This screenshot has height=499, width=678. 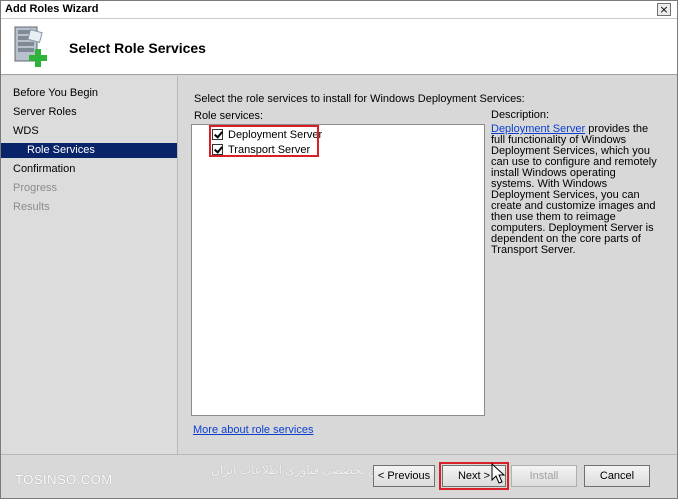 What do you see at coordinates (89, 150) in the screenshot?
I see `sidebar-item-role-services: Role Services` at bounding box center [89, 150].